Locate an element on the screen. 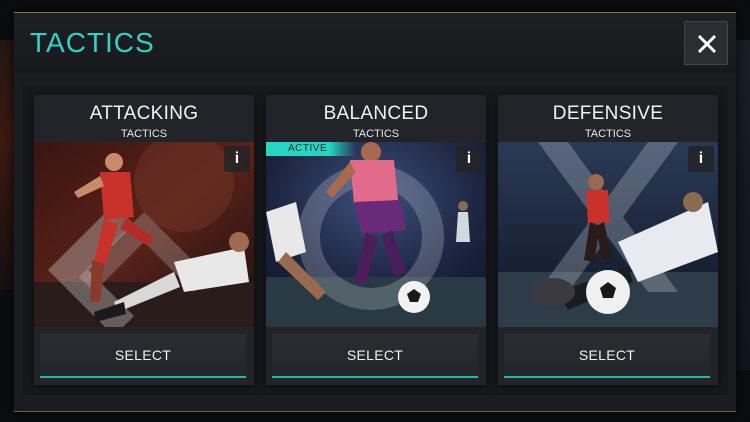 Image resolution: width=750 pixels, height=422 pixels. card-title: ATTACKING is located at coordinates (144, 113).